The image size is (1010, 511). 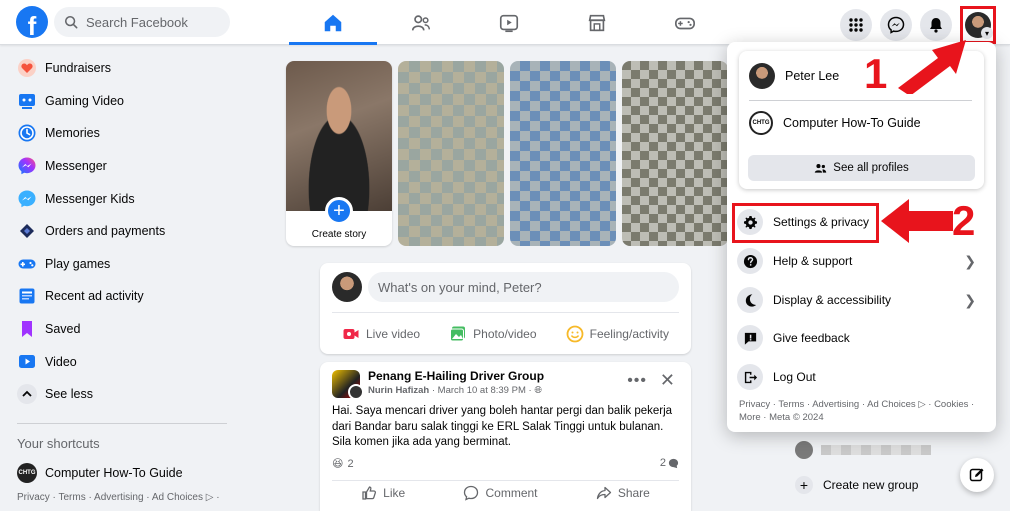 What do you see at coordinates (118, 101) in the screenshot?
I see `sidebar-item-gaming-video: Gaming Video` at bounding box center [118, 101].